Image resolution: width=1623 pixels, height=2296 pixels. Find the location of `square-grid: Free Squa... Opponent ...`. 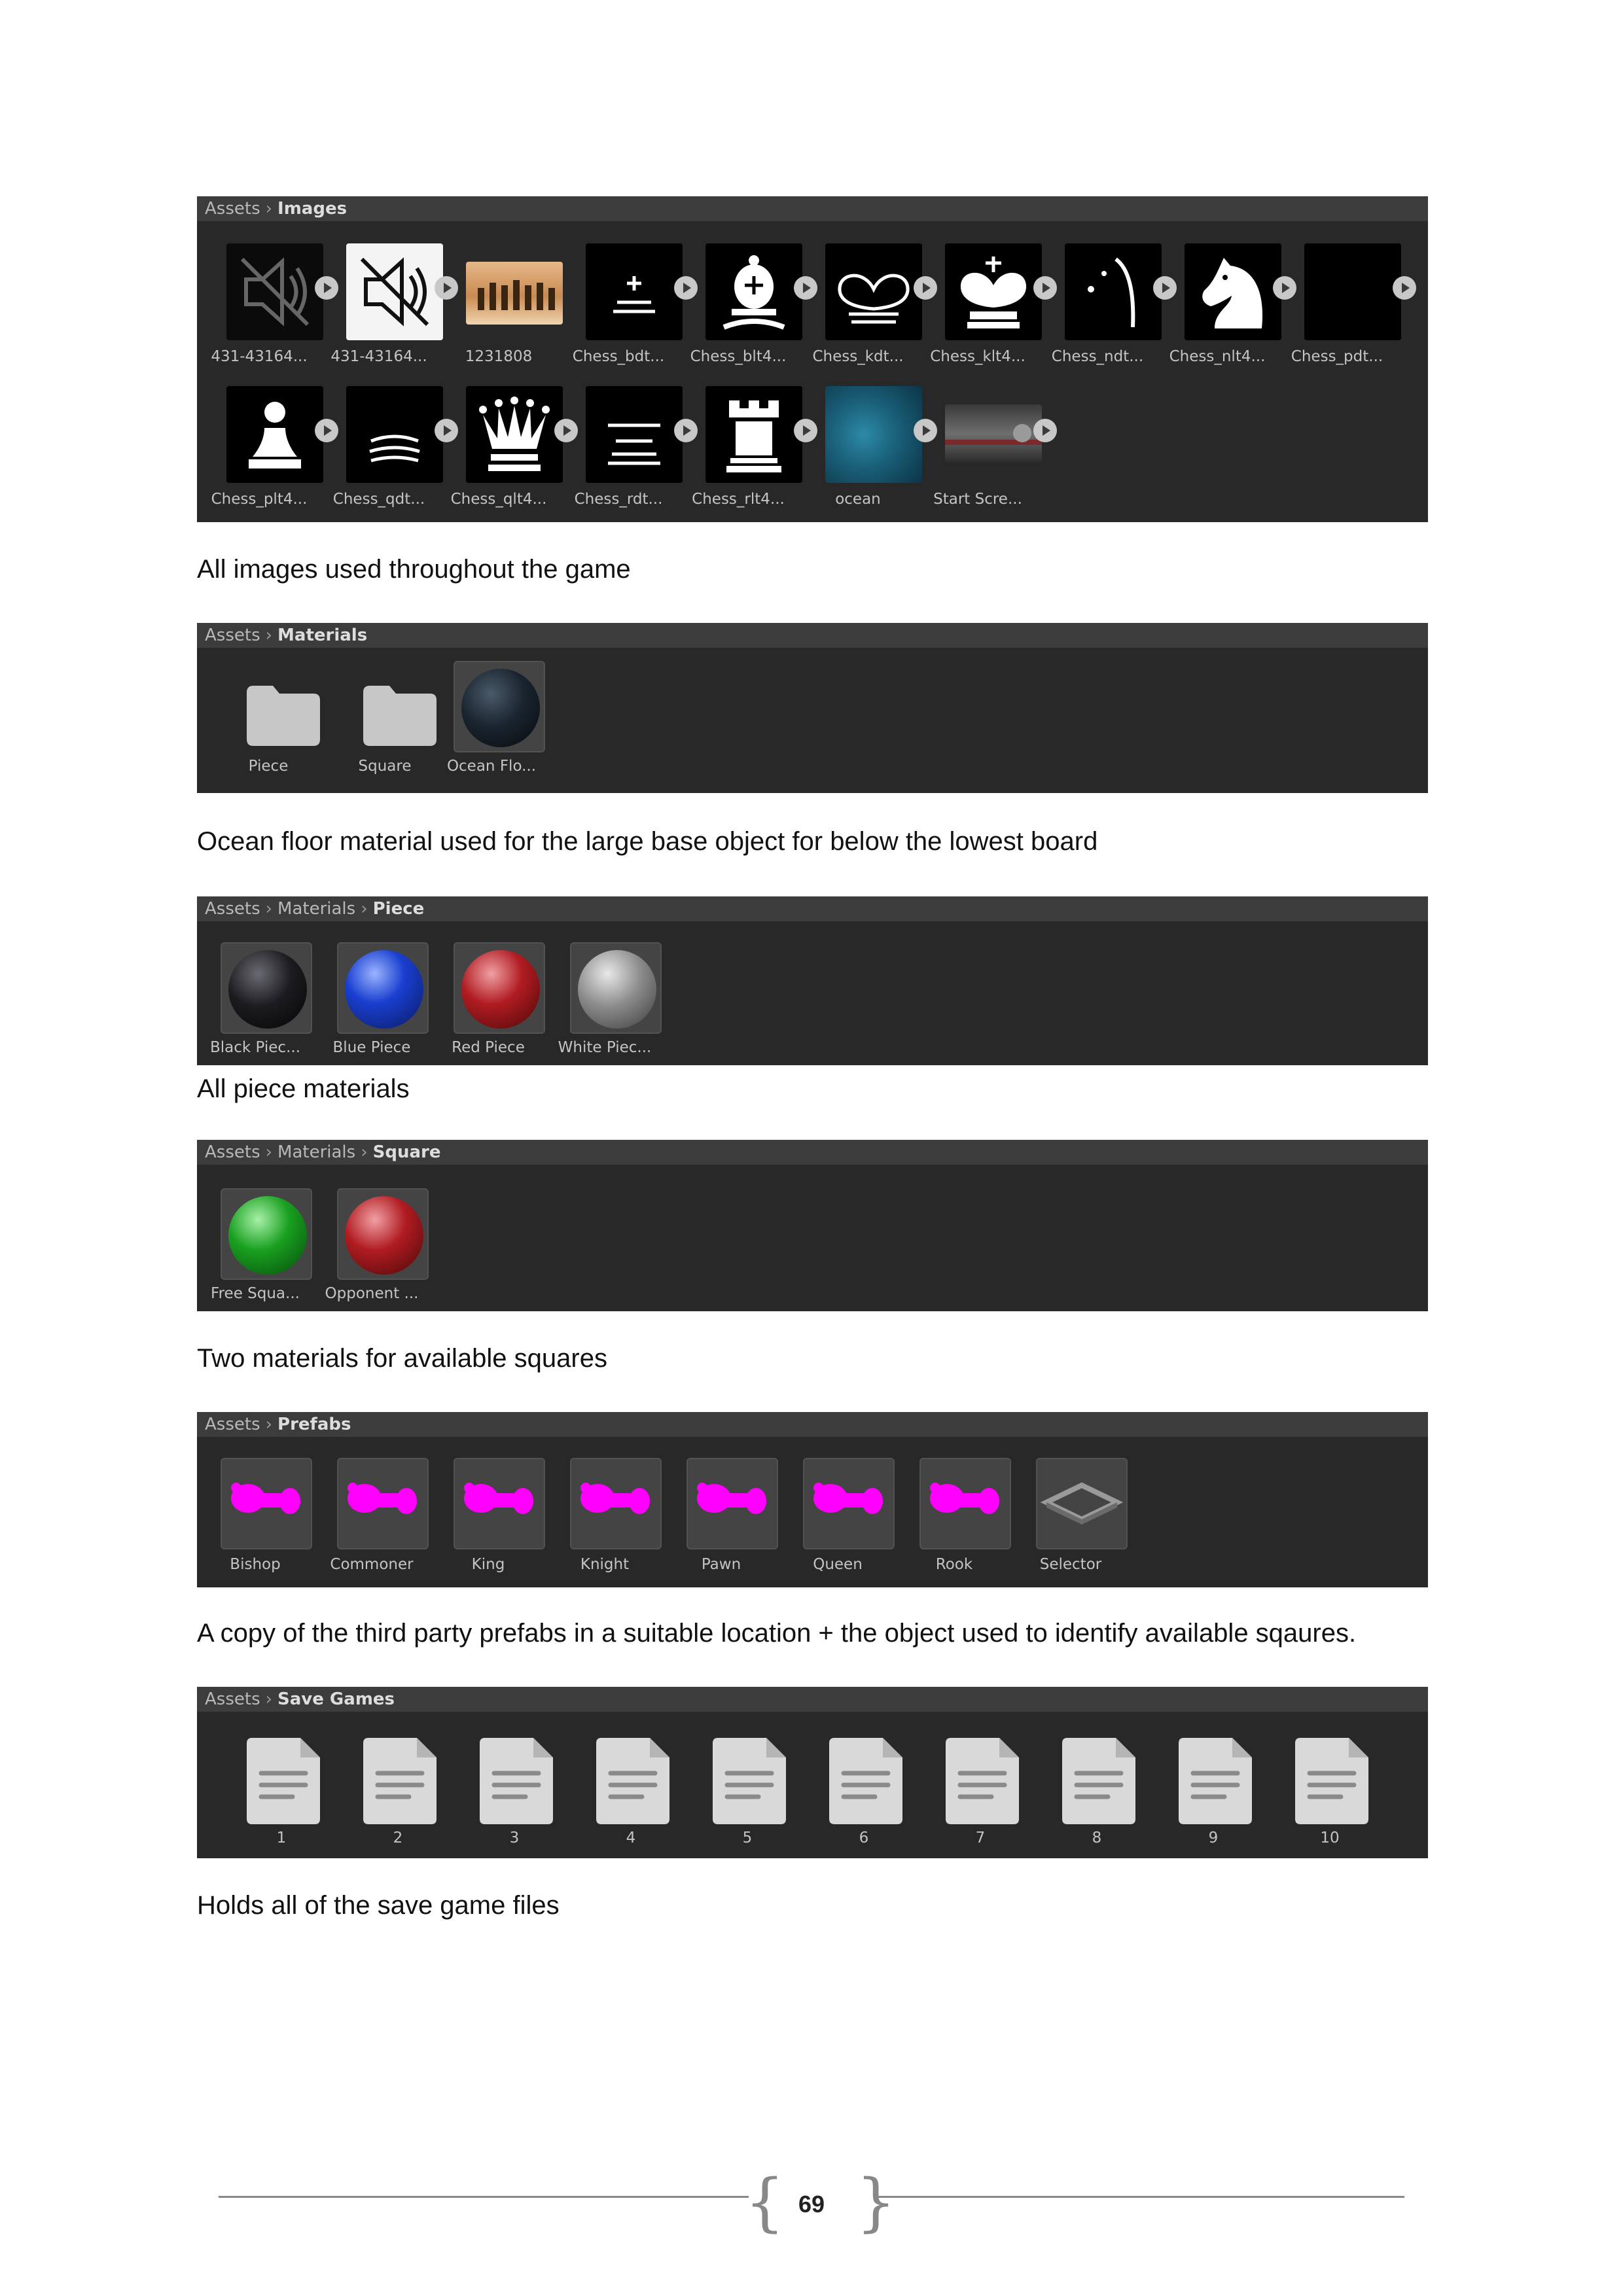

square-grid: Free Squa... Opponent ... is located at coordinates (813, 1238).